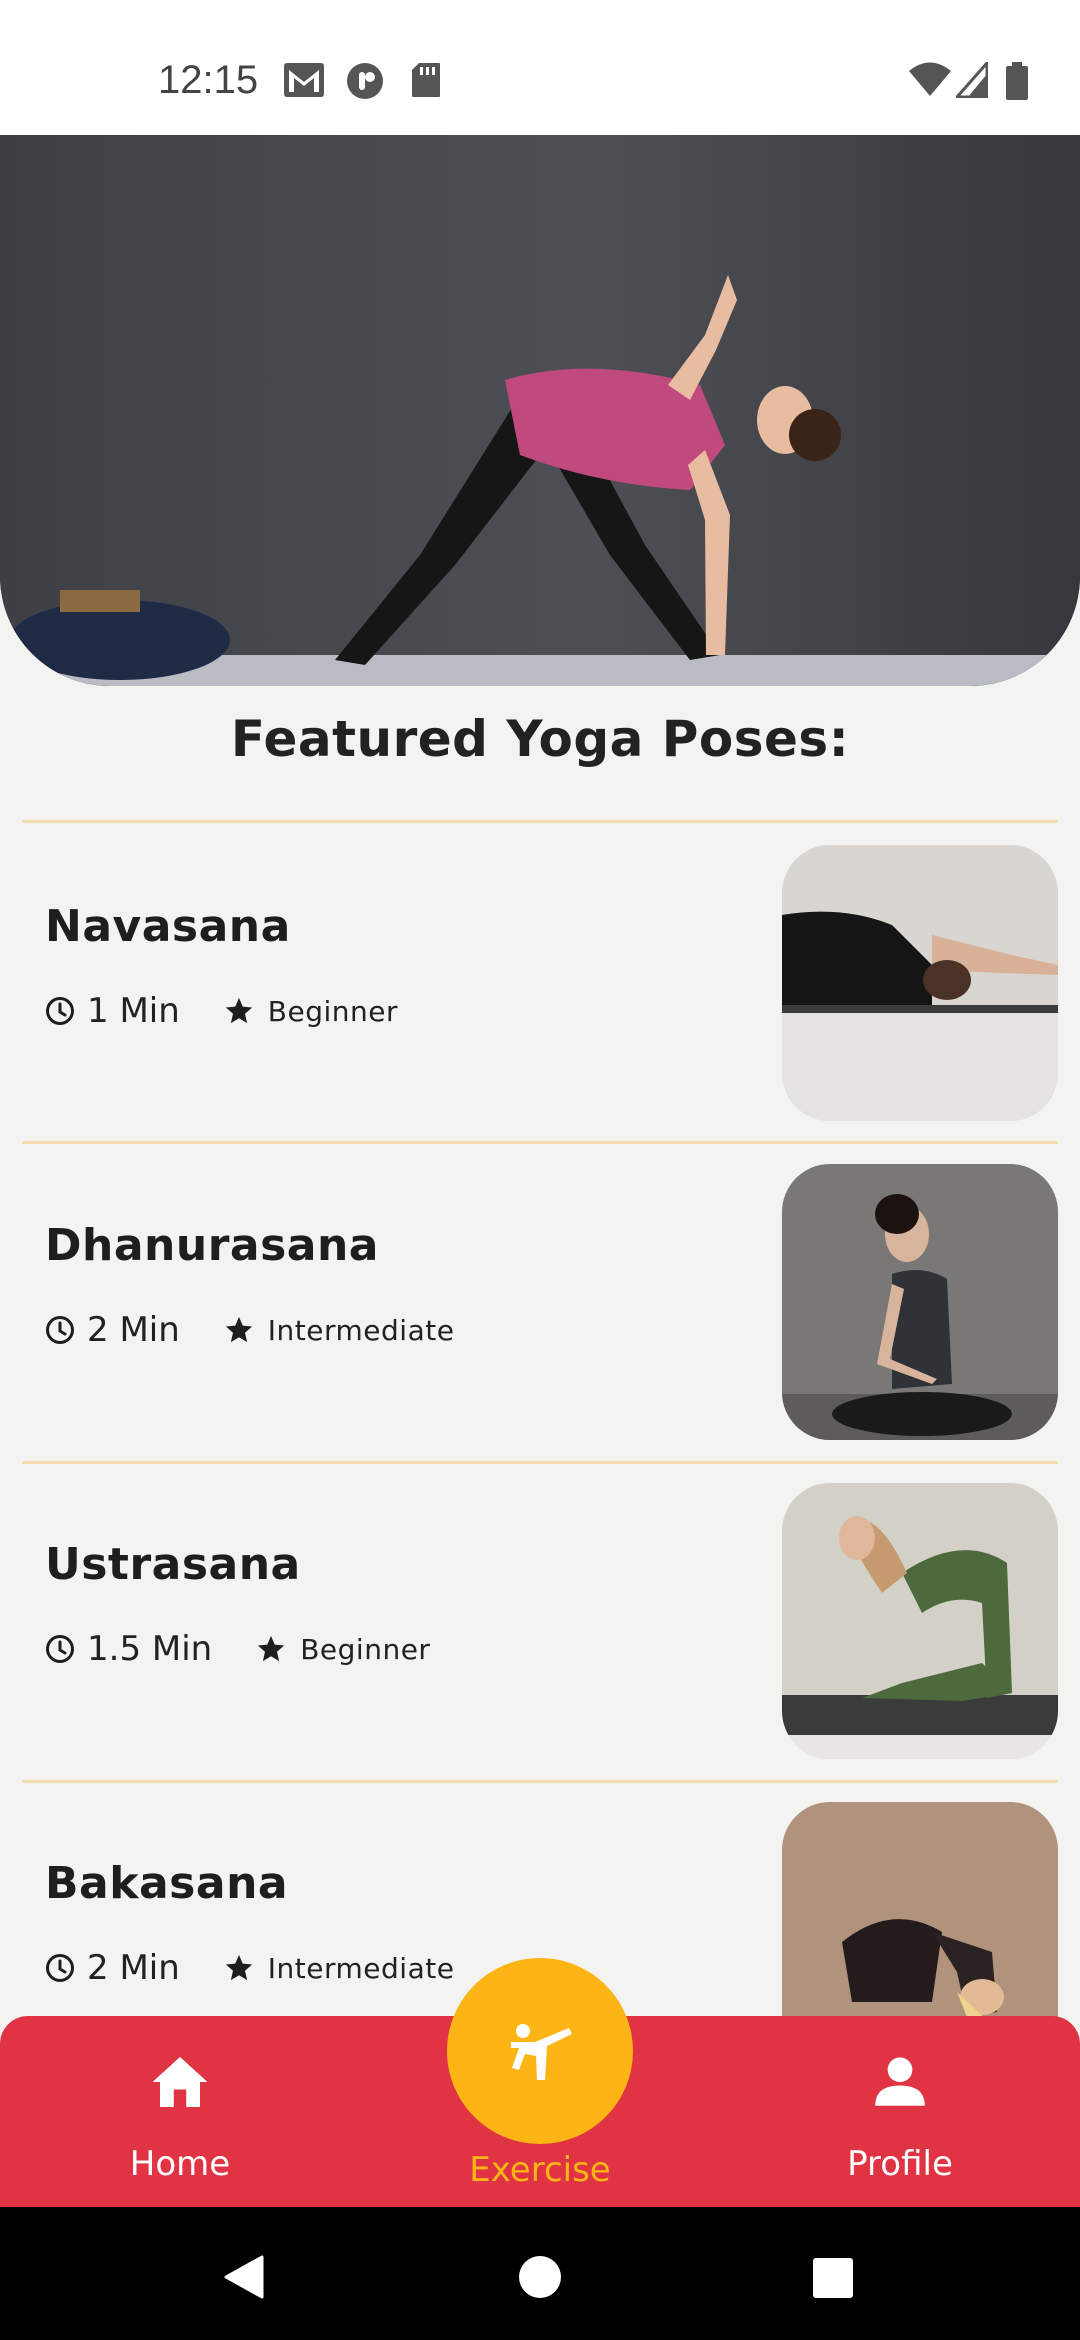  I want to click on pose-duration: 1 Min, so click(133, 1011).